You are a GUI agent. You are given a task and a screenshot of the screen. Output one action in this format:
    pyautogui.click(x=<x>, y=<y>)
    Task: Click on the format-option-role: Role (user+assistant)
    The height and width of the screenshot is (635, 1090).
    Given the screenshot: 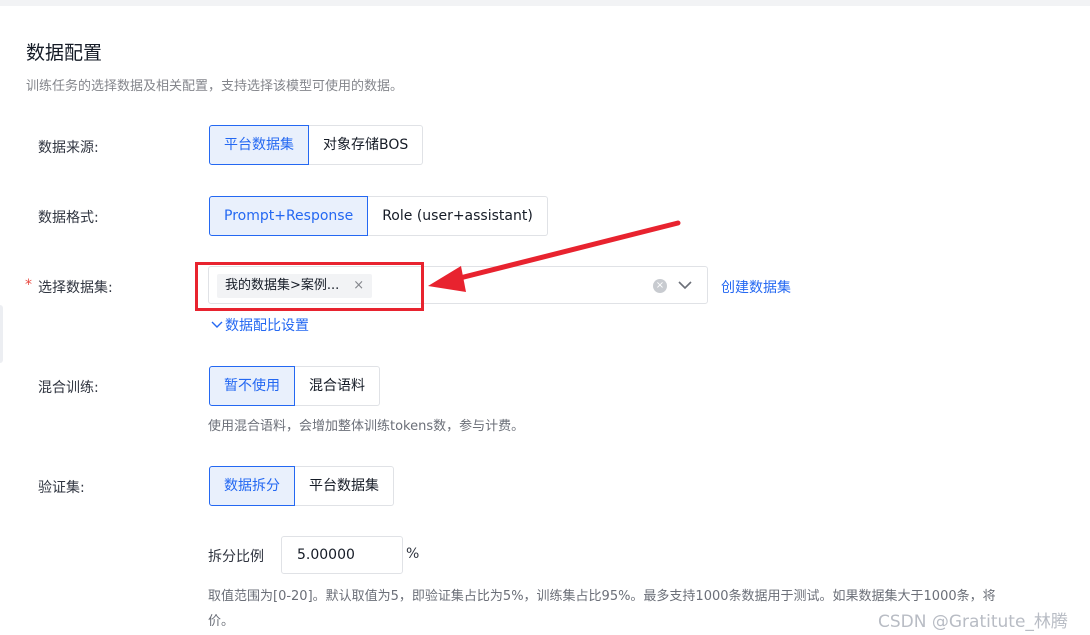 What is the action you would take?
    pyautogui.click(x=458, y=216)
    